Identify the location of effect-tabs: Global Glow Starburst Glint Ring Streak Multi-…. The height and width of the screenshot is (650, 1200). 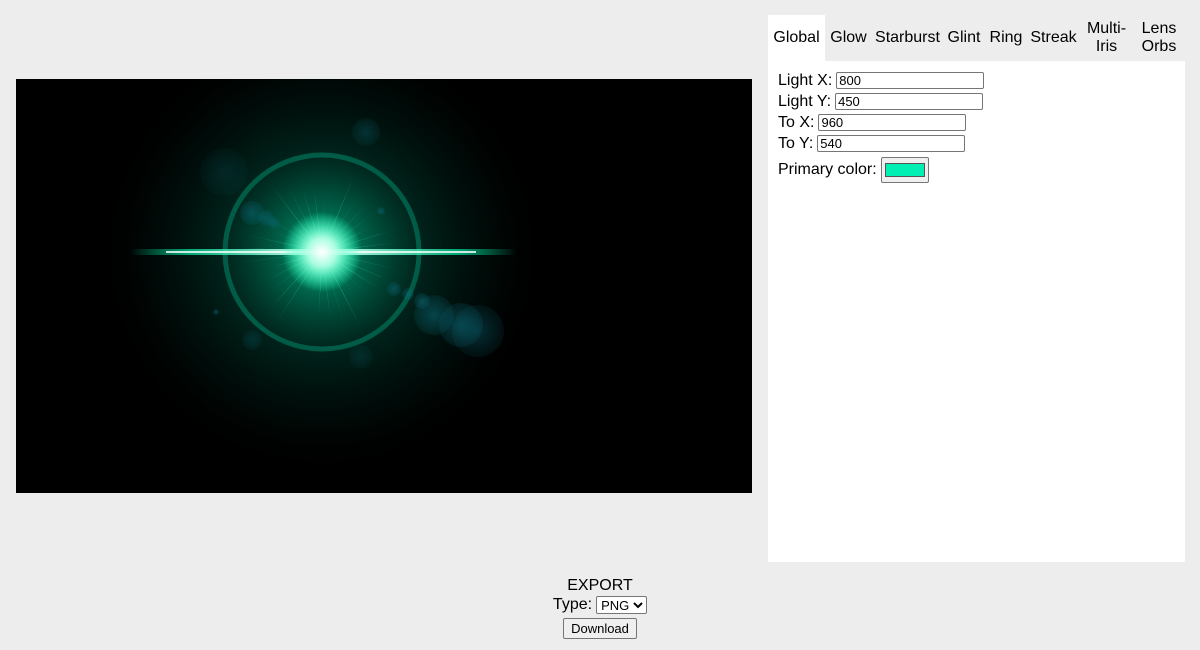
(976, 38).